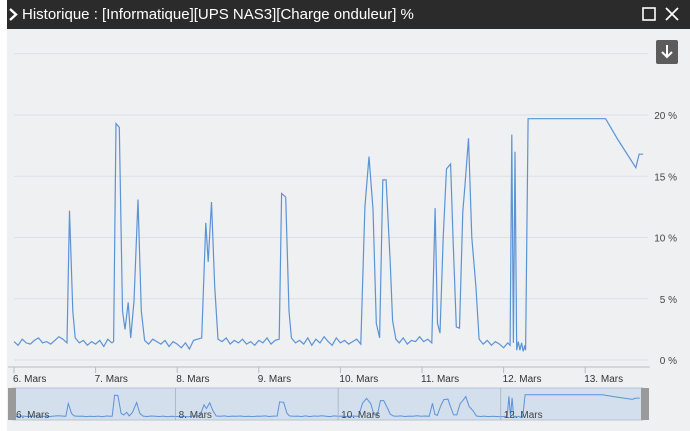 This screenshot has width=690, height=431. What do you see at coordinates (523, 415) in the screenshot?
I see `navigator-label: 12. Mars` at bounding box center [523, 415].